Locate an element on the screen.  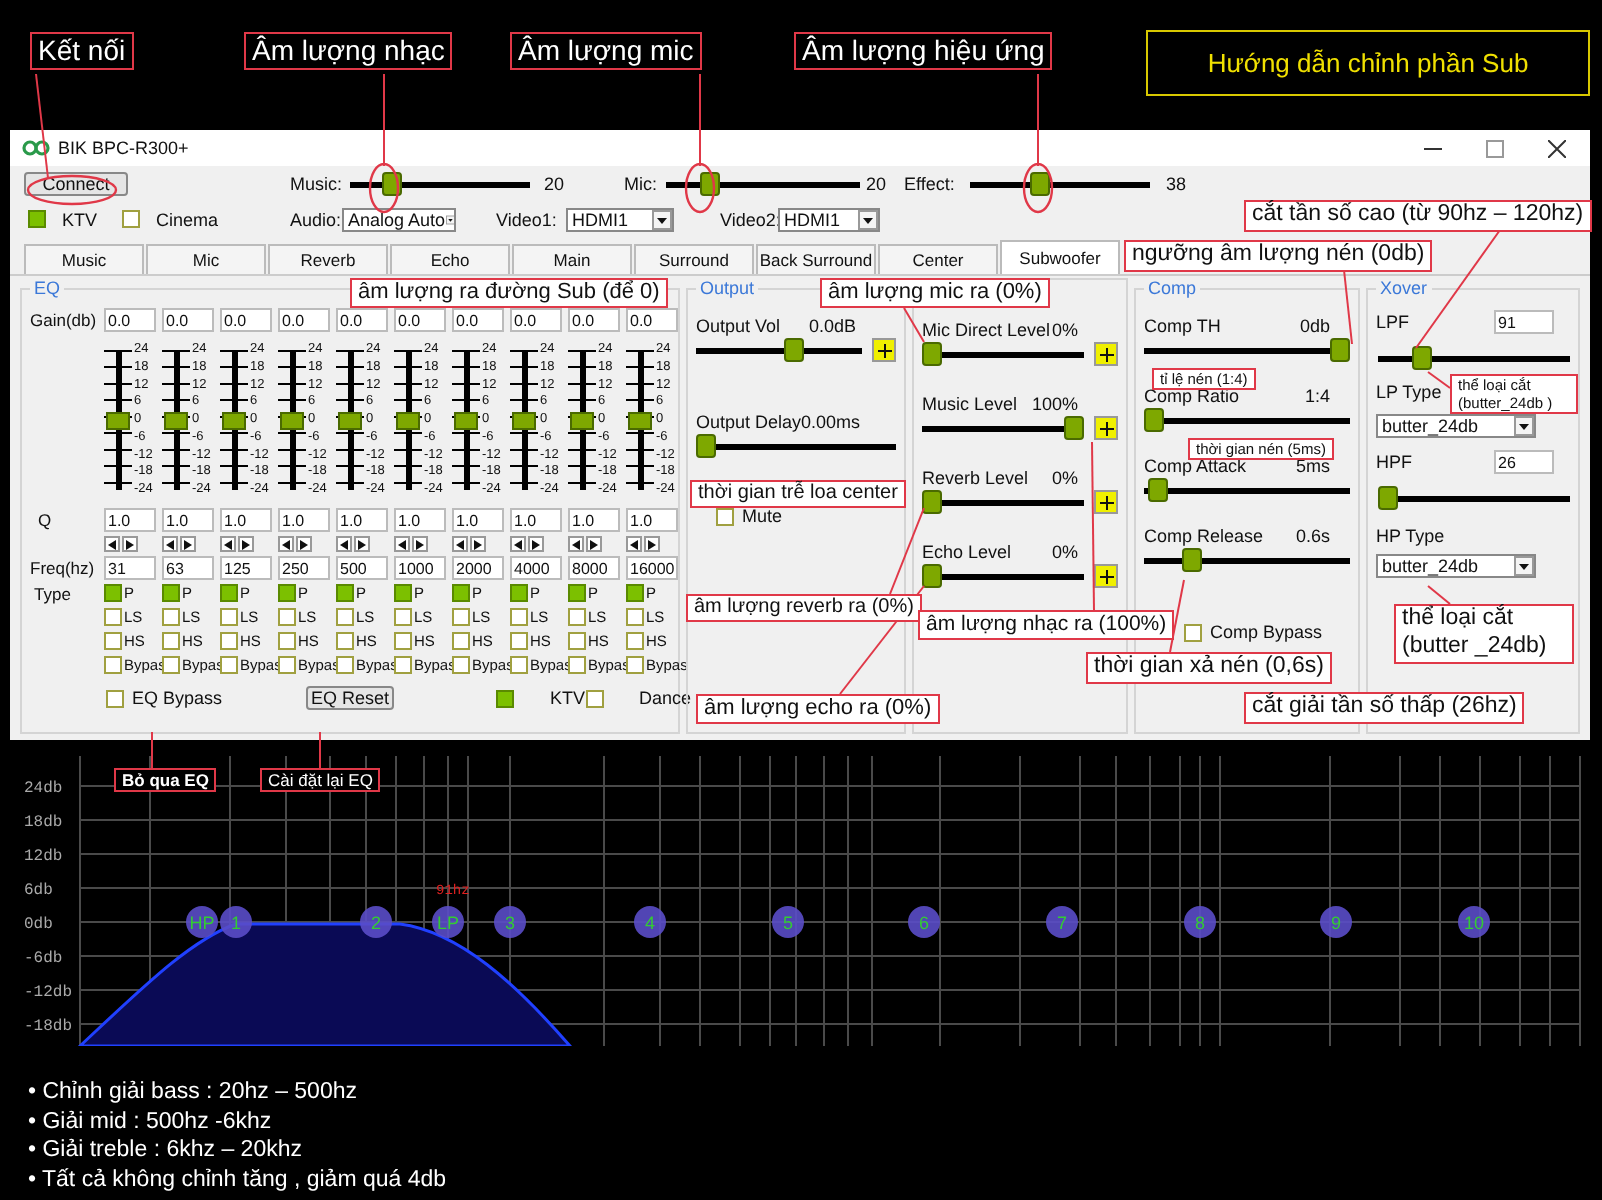
freq-input: 1000 is located at coordinates (420, 568).